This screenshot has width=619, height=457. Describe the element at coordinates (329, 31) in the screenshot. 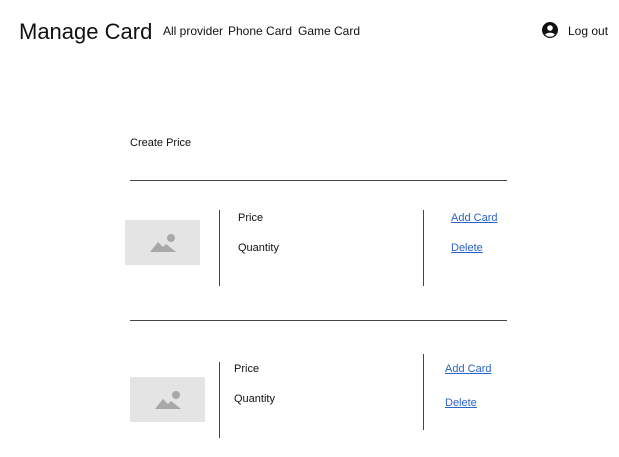

I see `nav-game-card: Game Card` at that location.